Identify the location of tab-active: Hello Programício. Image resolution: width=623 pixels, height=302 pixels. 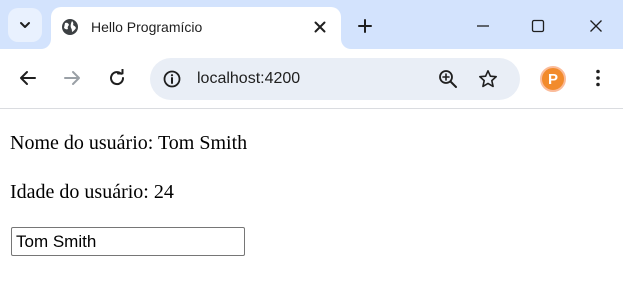
(196, 28).